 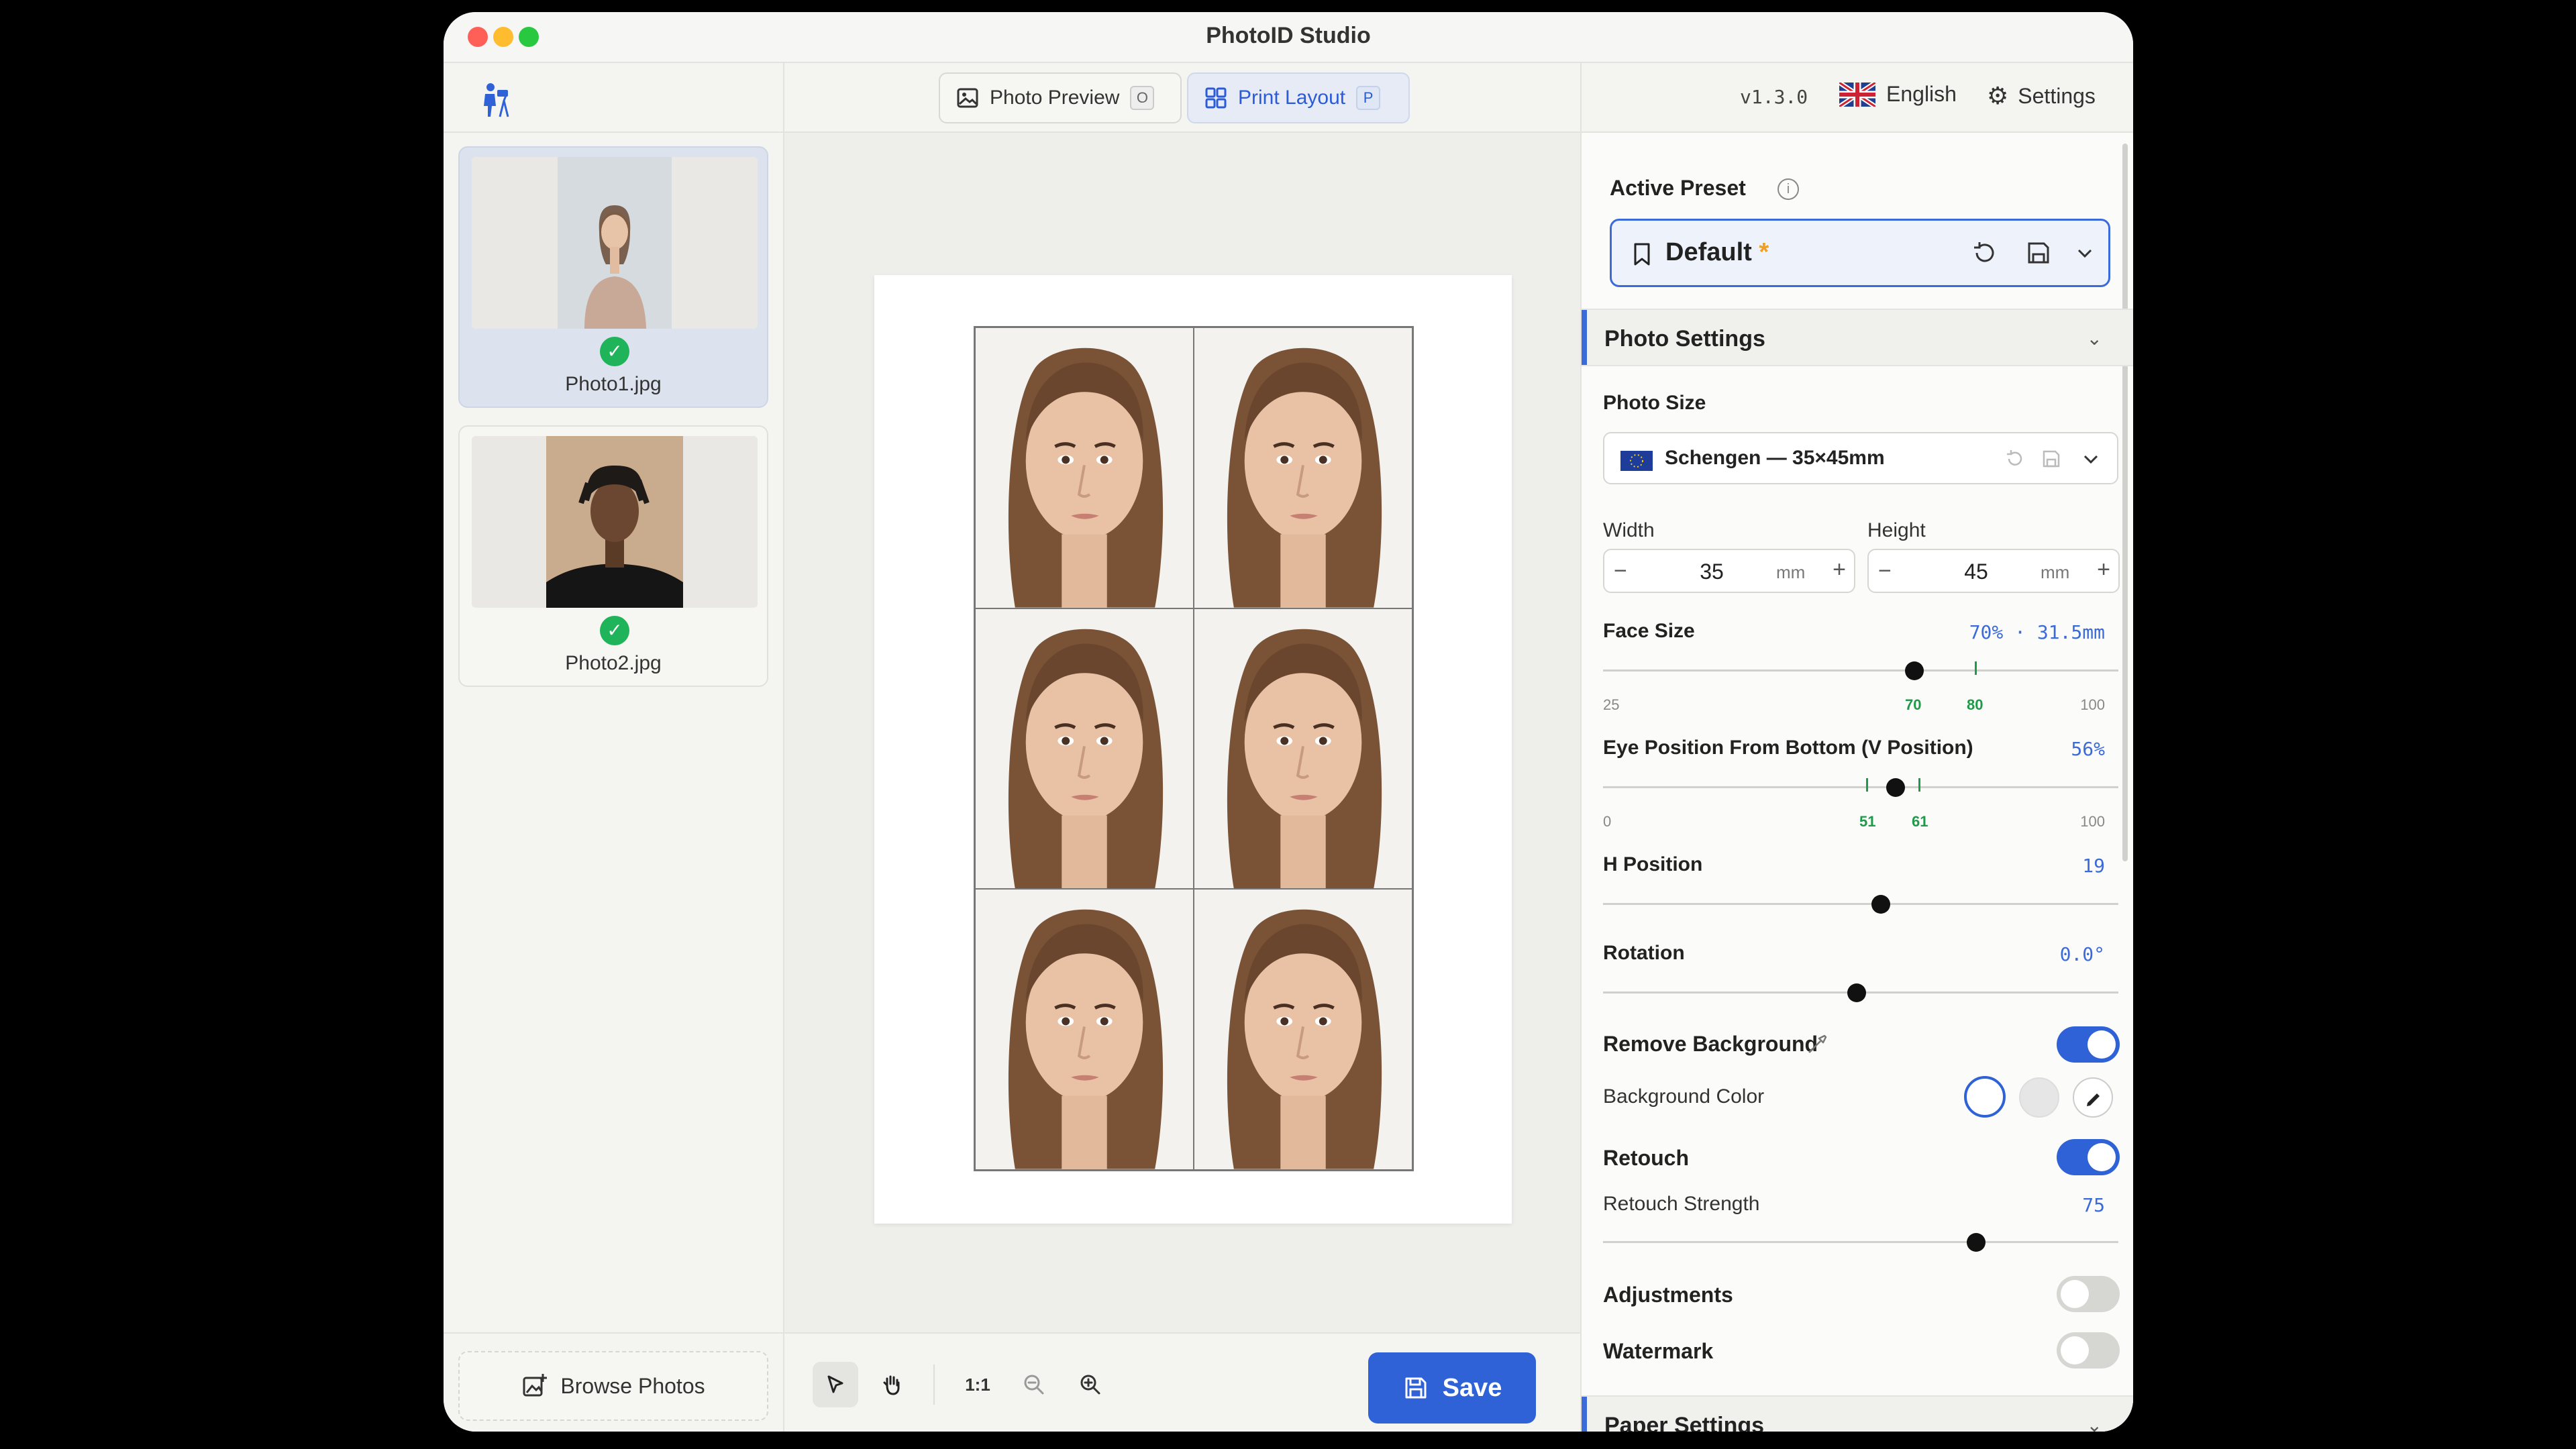 I want to click on info-icon: i, so click(x=1788, y=189).